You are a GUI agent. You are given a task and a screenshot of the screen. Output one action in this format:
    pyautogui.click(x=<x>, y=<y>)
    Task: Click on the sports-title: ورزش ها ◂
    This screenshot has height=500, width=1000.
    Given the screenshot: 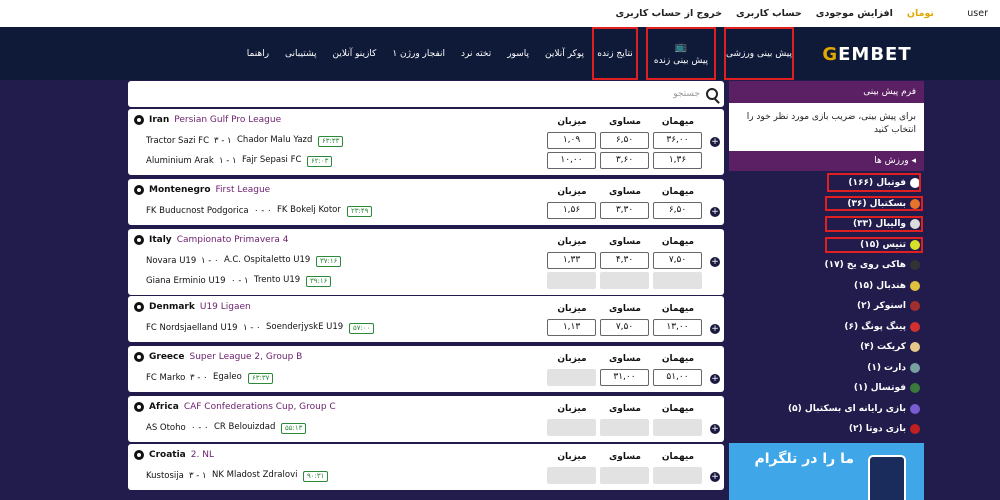 What is the action you would take?
    pyautogui.click(x=826, y=161)
    